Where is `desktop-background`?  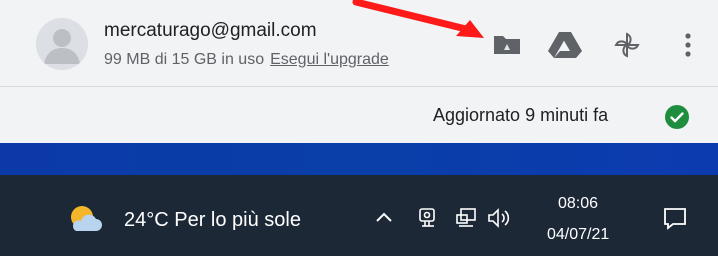 desktop-background is located at coordinates (359, 159).